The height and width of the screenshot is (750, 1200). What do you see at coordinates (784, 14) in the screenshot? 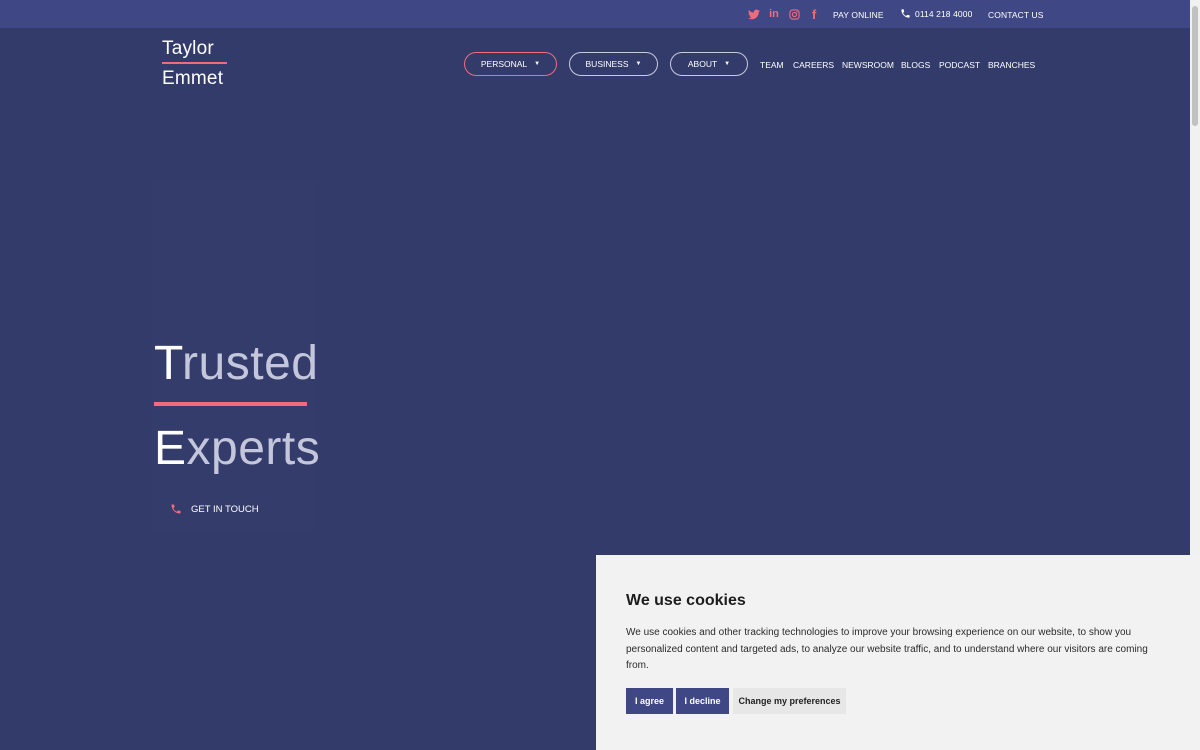
I see `social-links: in f` at bounding box center [784, 14].